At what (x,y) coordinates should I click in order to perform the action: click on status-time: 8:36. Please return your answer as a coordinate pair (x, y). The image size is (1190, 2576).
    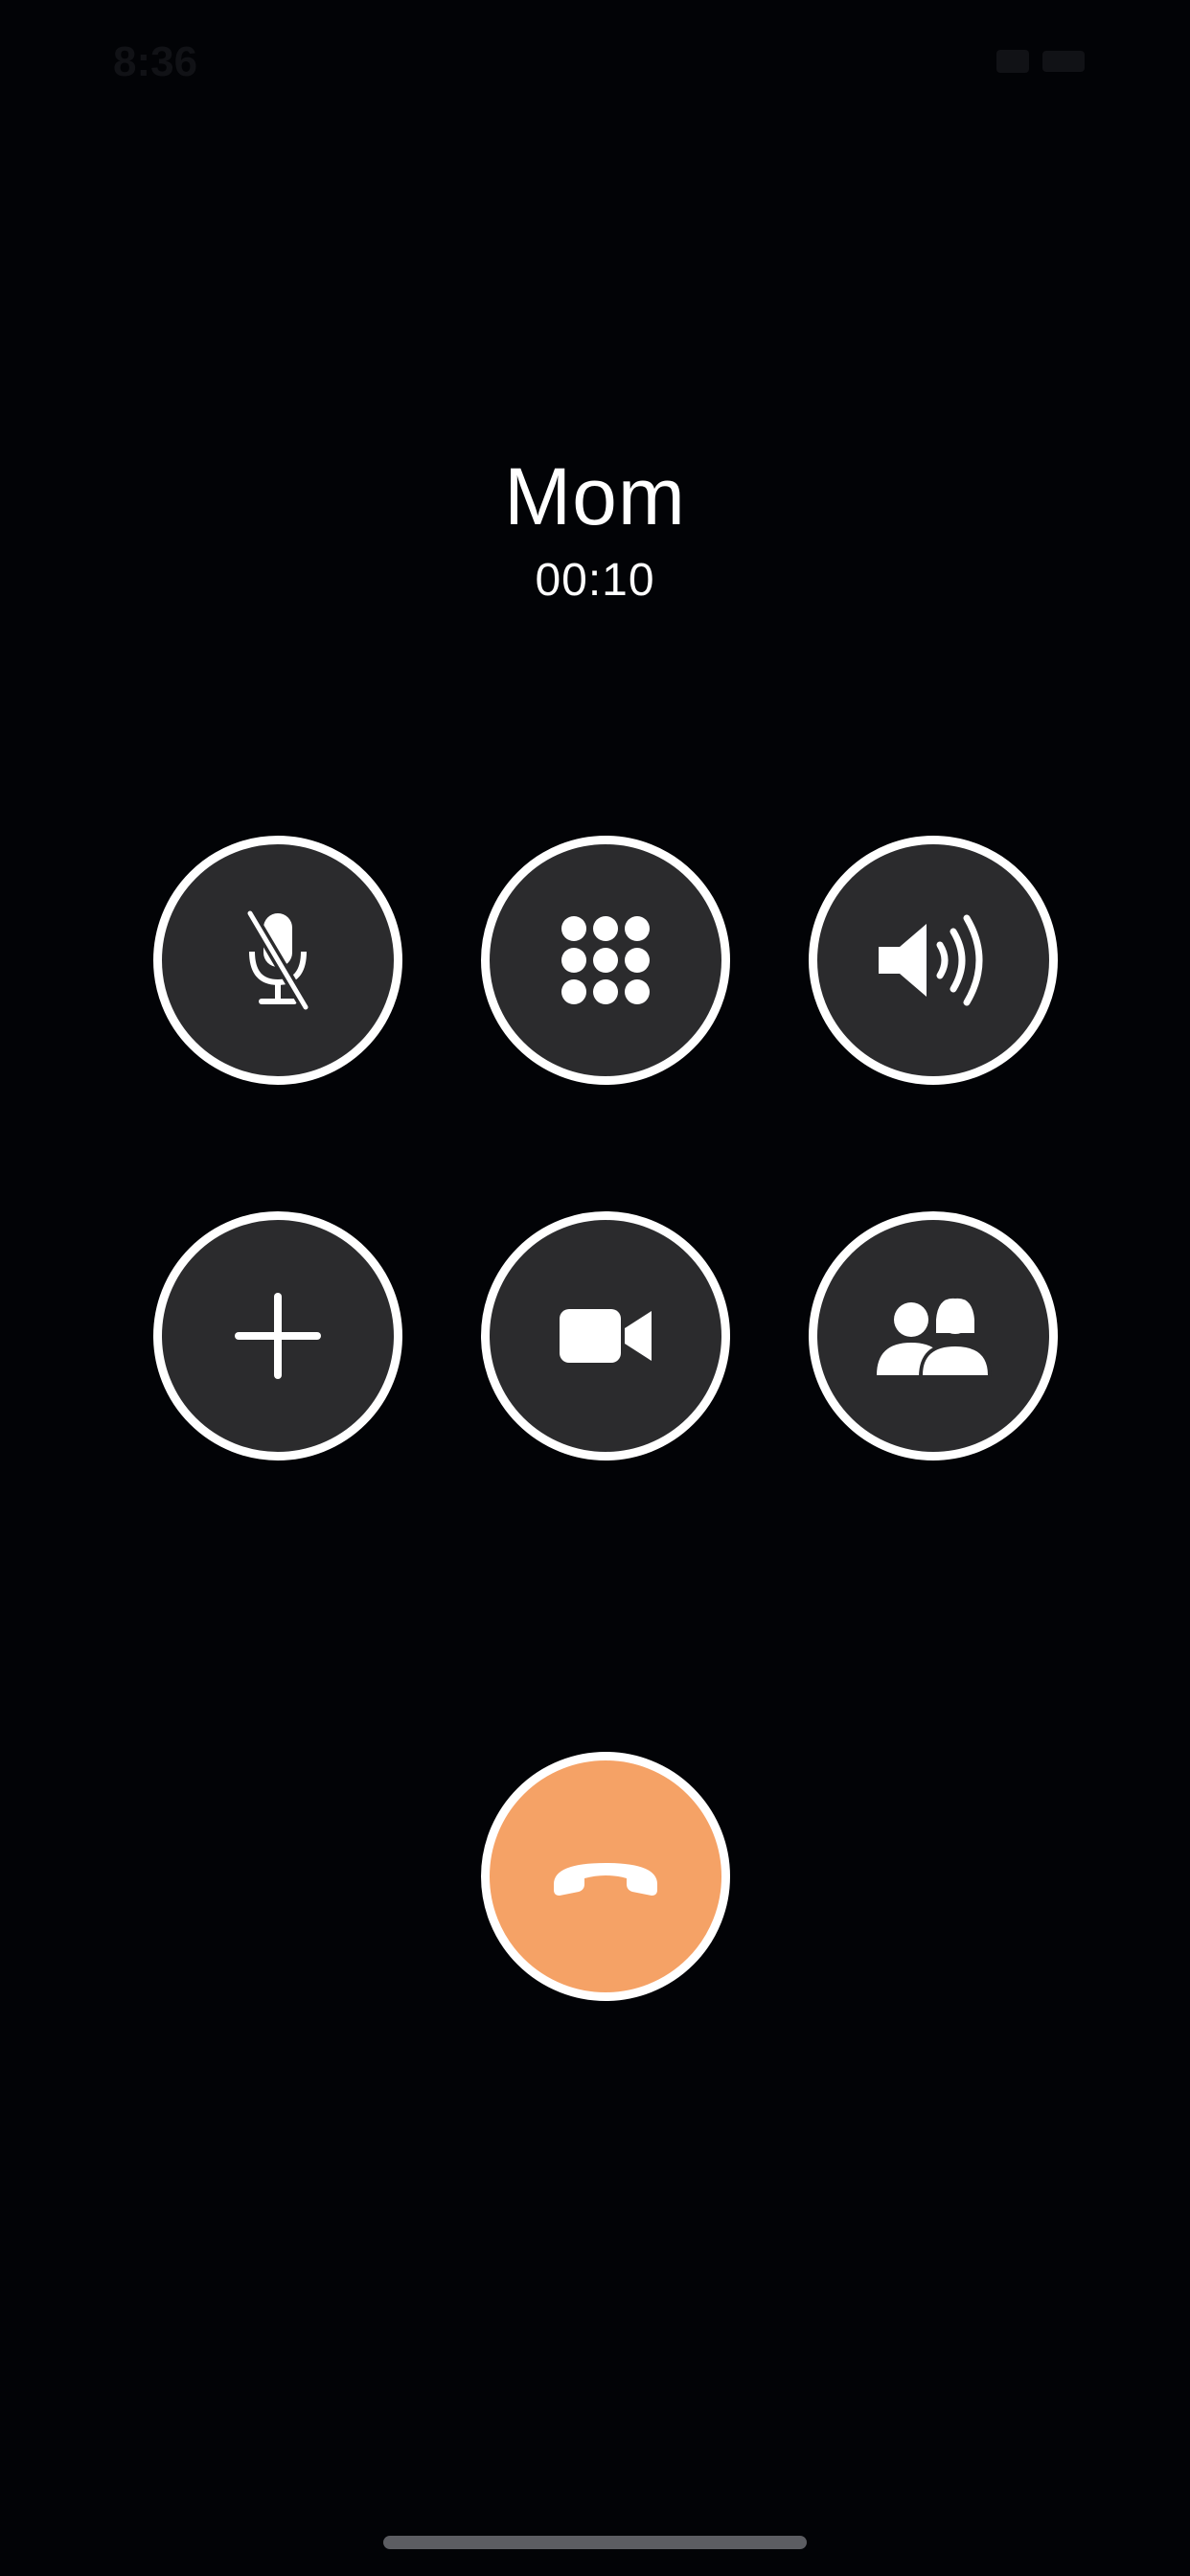
    Looking at the image, I should click on (155, 62).